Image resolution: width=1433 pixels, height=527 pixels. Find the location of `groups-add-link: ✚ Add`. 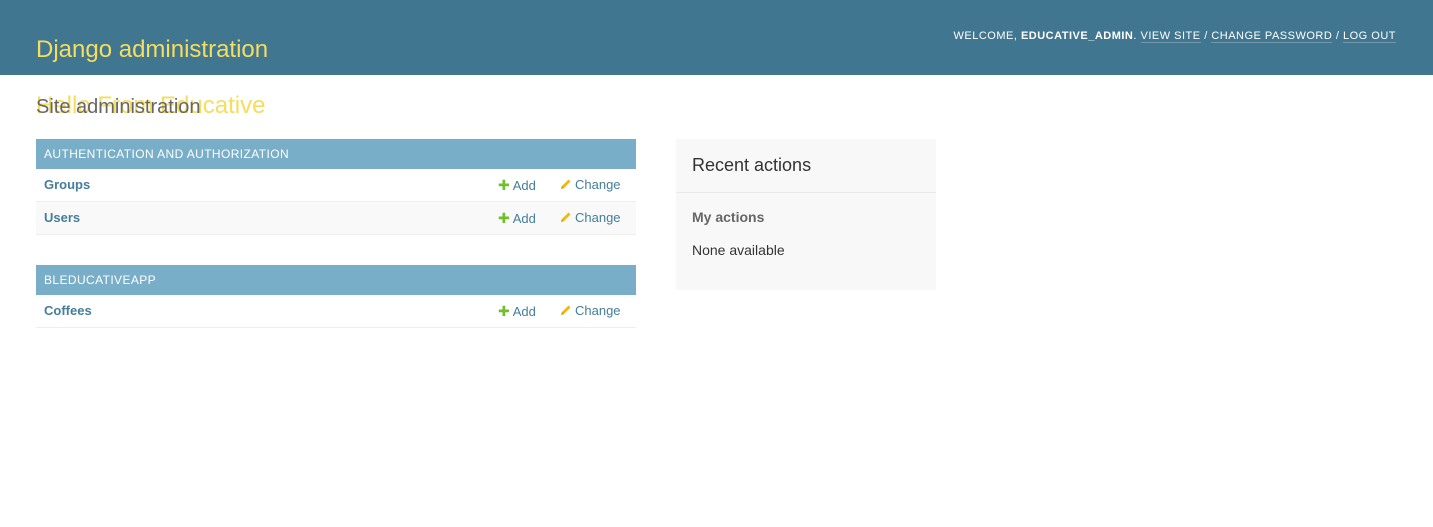

groups-add-link: ✚ Add is located at coordinates (517, 185).